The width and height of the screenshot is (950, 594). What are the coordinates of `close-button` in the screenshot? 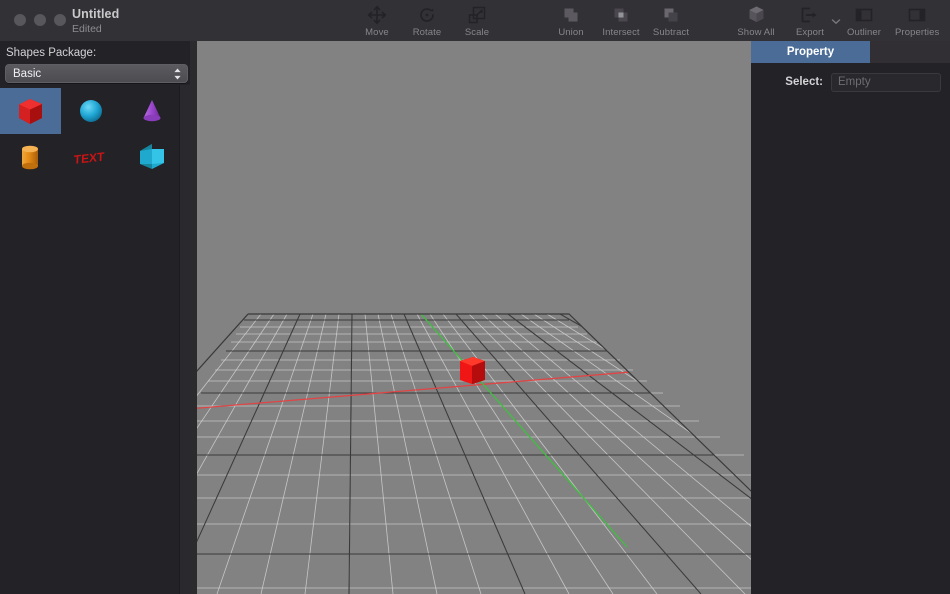 It's located at (20, 20).